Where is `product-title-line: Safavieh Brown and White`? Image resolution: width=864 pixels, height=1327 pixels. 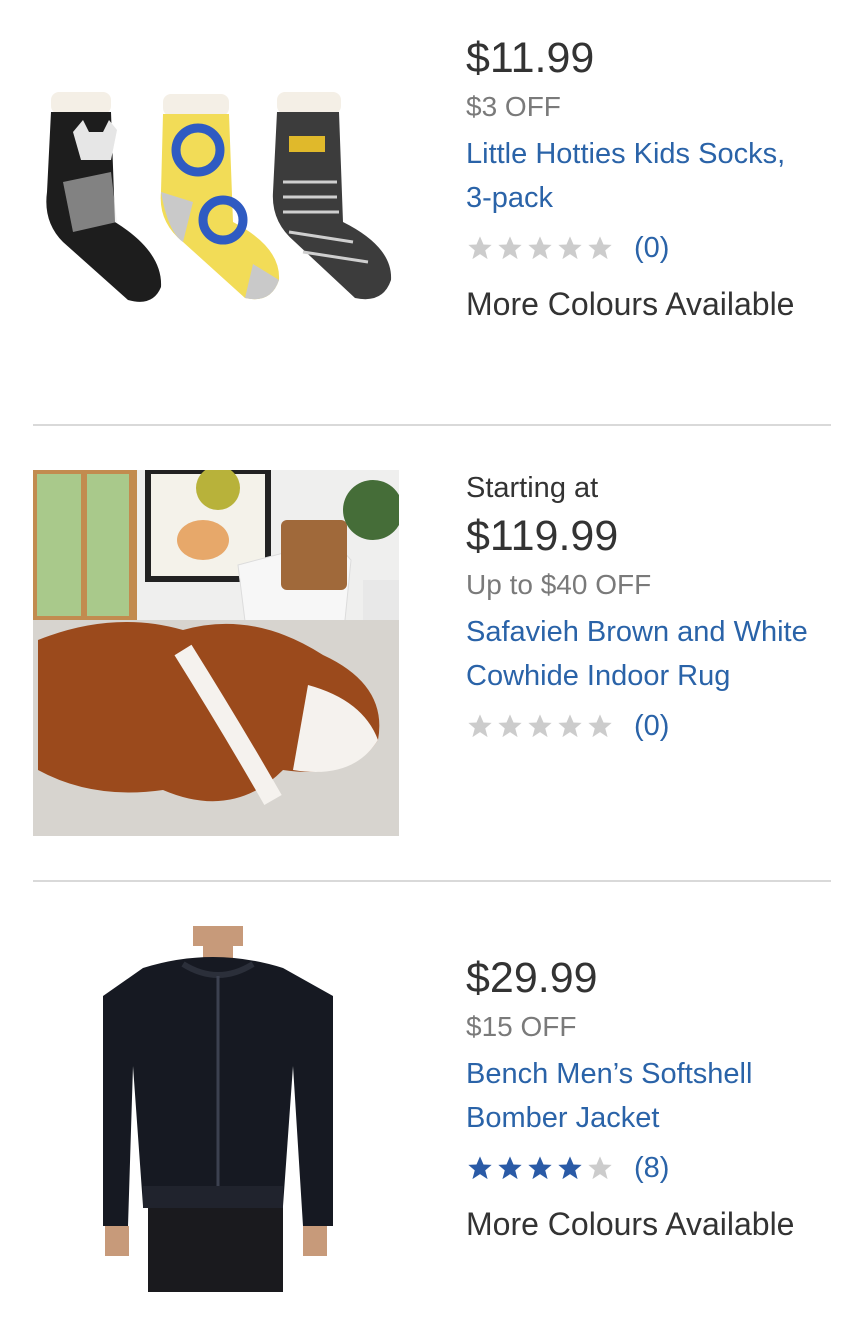
product-title-line: Safavieh Brown and White is located at coordinates (637, 632).